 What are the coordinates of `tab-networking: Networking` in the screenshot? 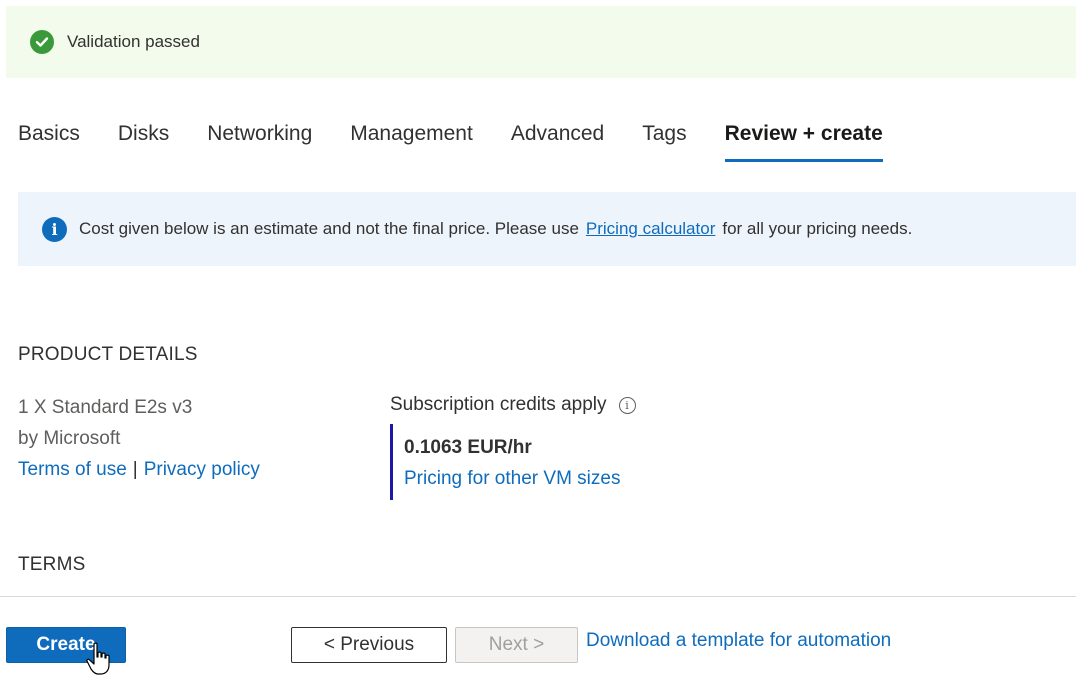 It's located at (259, 142).